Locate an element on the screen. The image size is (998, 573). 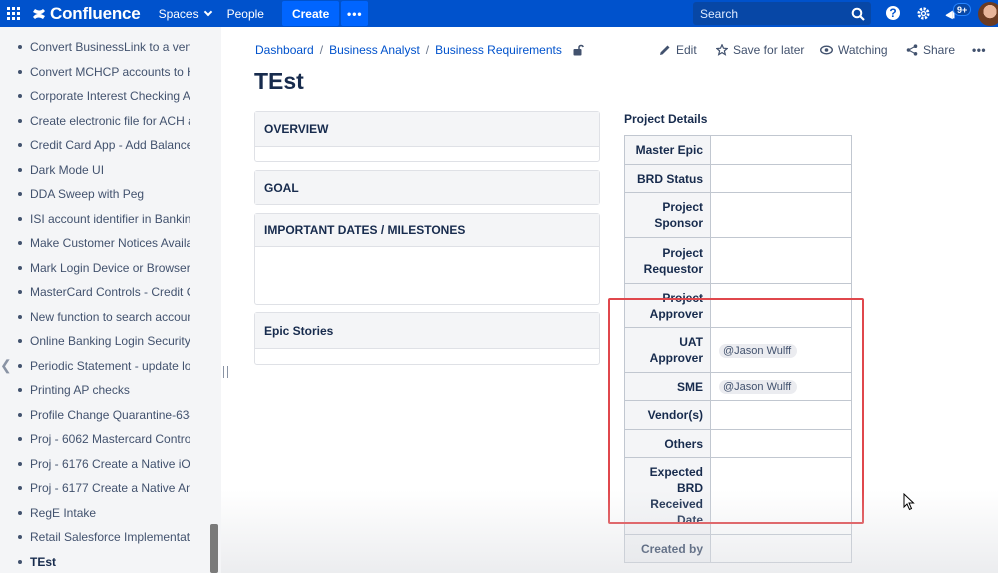
search-icon is located at coordinates (858, 14).